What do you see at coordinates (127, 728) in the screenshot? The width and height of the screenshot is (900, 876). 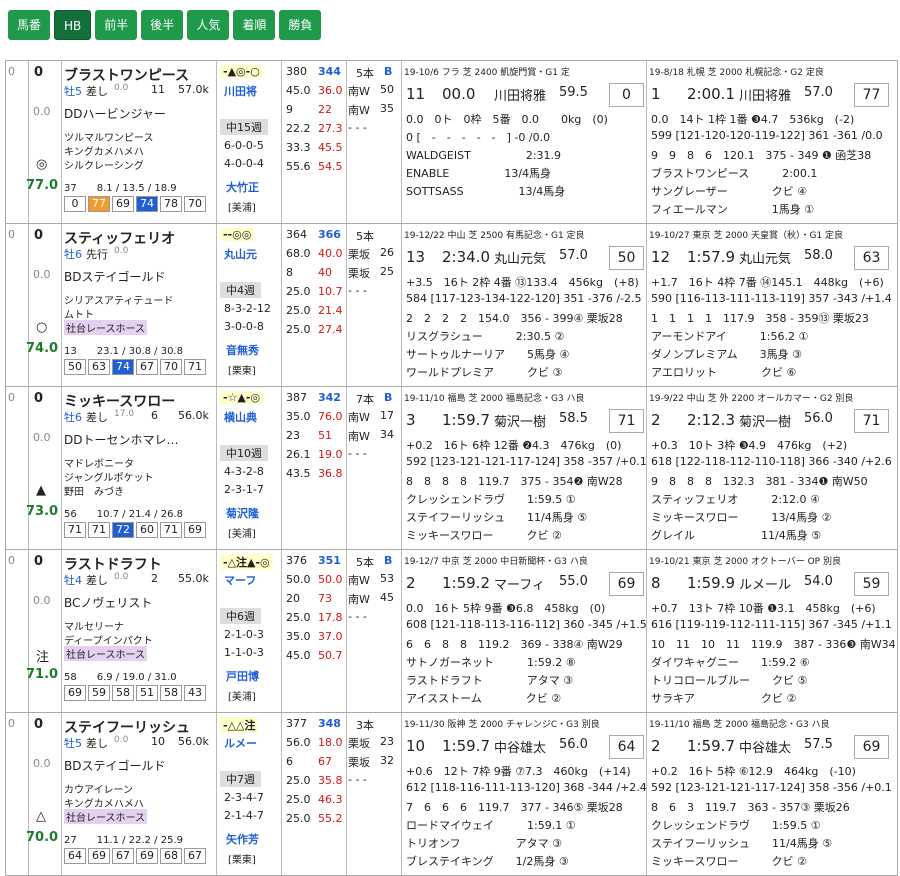 I see `horse-name: ステイフーリッシュ` at bounding box center [127, 728].